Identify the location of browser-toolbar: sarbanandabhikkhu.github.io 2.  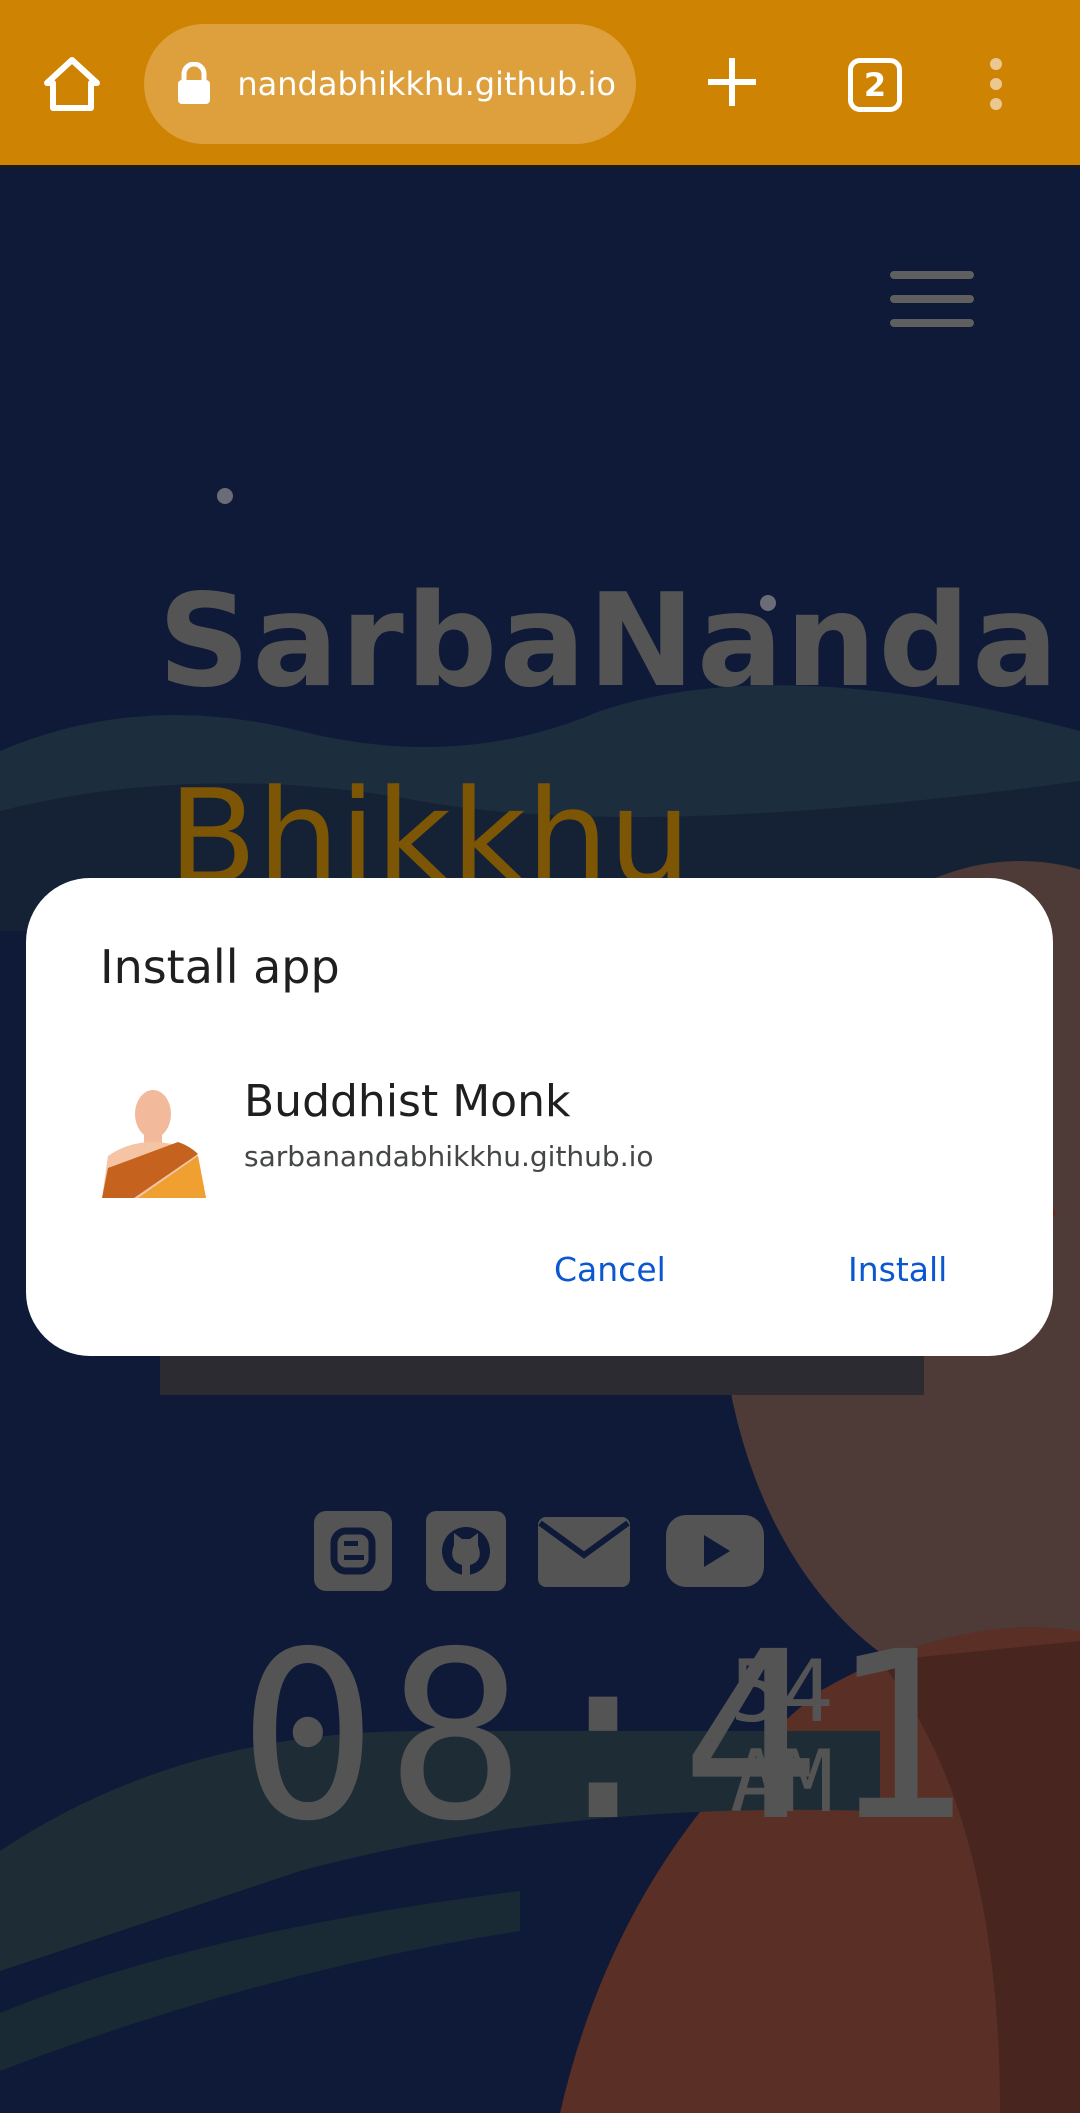
(540, 84).